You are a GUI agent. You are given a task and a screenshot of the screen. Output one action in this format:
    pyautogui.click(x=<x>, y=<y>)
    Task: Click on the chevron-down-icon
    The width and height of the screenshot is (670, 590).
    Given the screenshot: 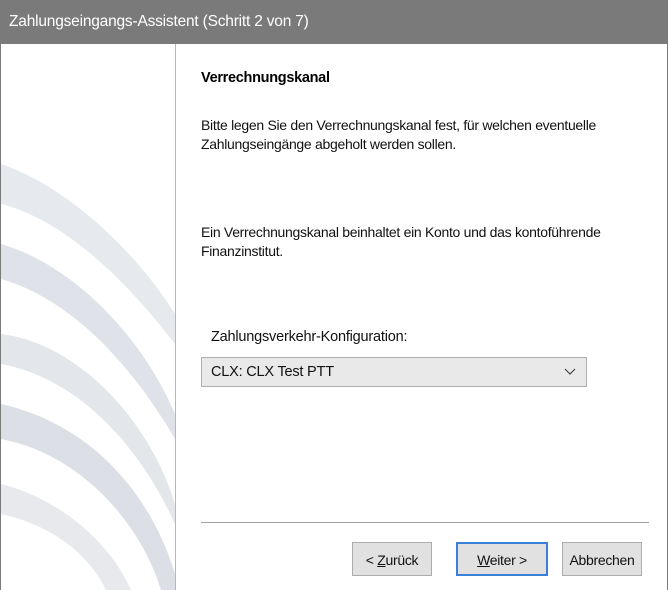 What is the action you would take?
    pyautogui.click(x=570, y=371)
    